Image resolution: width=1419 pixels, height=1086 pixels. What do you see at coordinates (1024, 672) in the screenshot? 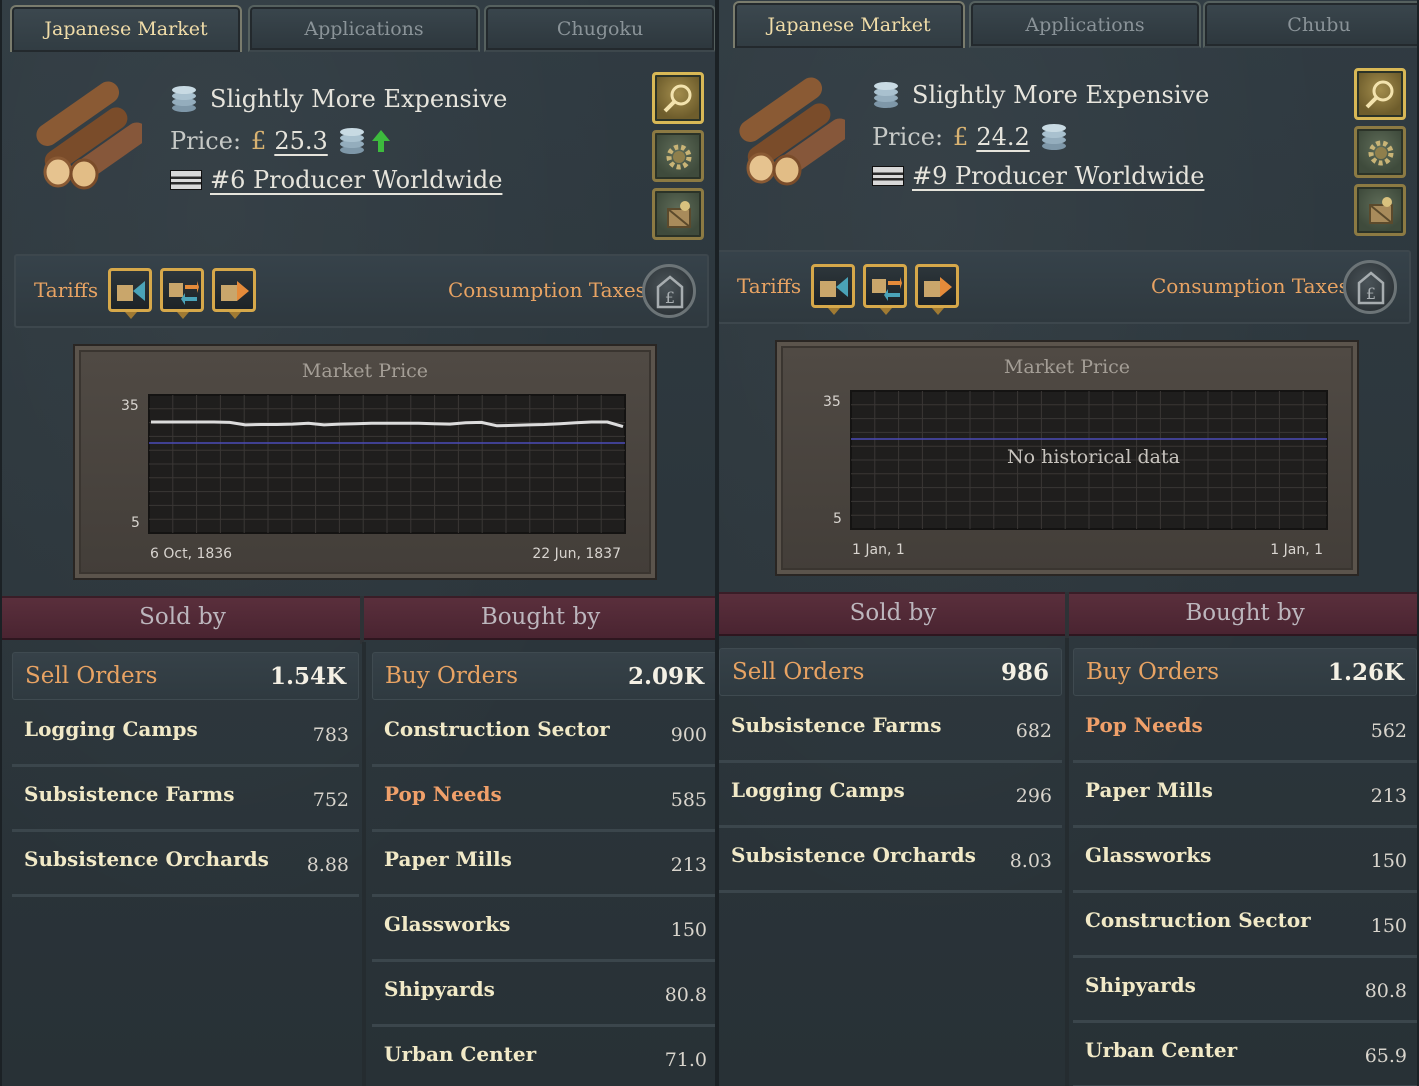
I see `sell-orders-total: 986` at bounding box center [1024, 672].